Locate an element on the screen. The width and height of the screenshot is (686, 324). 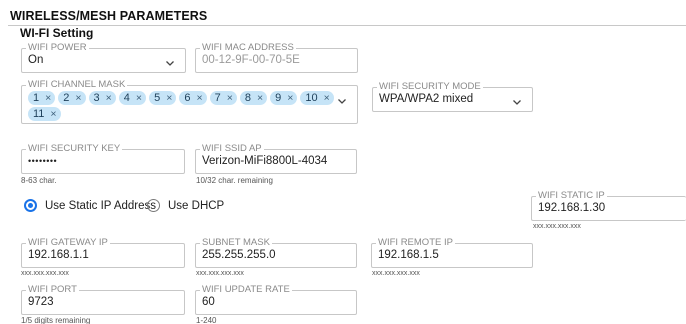
wifi-mac-address-field: WIFI MAC ADDRESS 00-12-9F-00-70-5E is located at coordinates (276, 58).